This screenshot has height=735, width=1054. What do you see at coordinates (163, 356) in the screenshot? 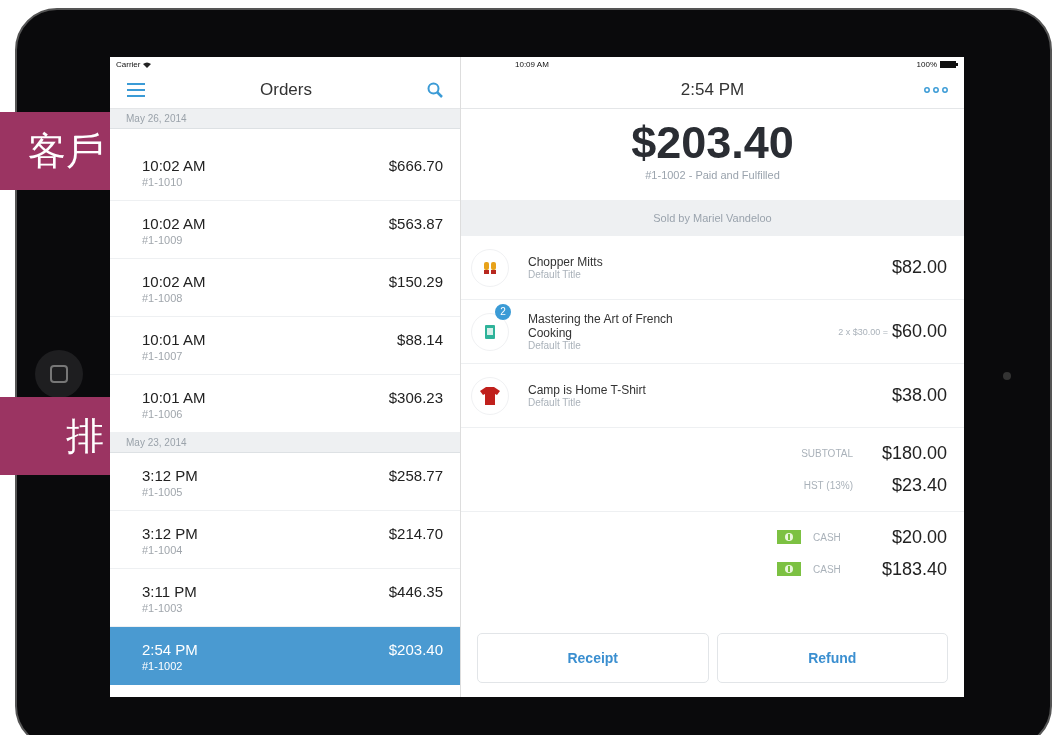
I see `order-number: #1-1007` at bounding box center [163, 356].